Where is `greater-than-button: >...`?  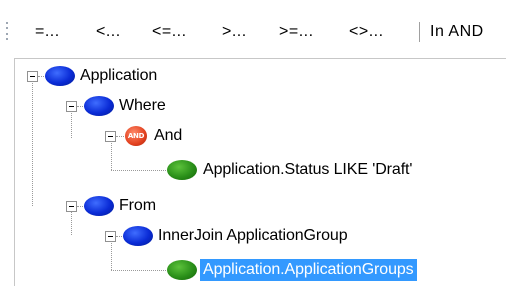
greater-than-button: >... is located at coordinates (234, 32).